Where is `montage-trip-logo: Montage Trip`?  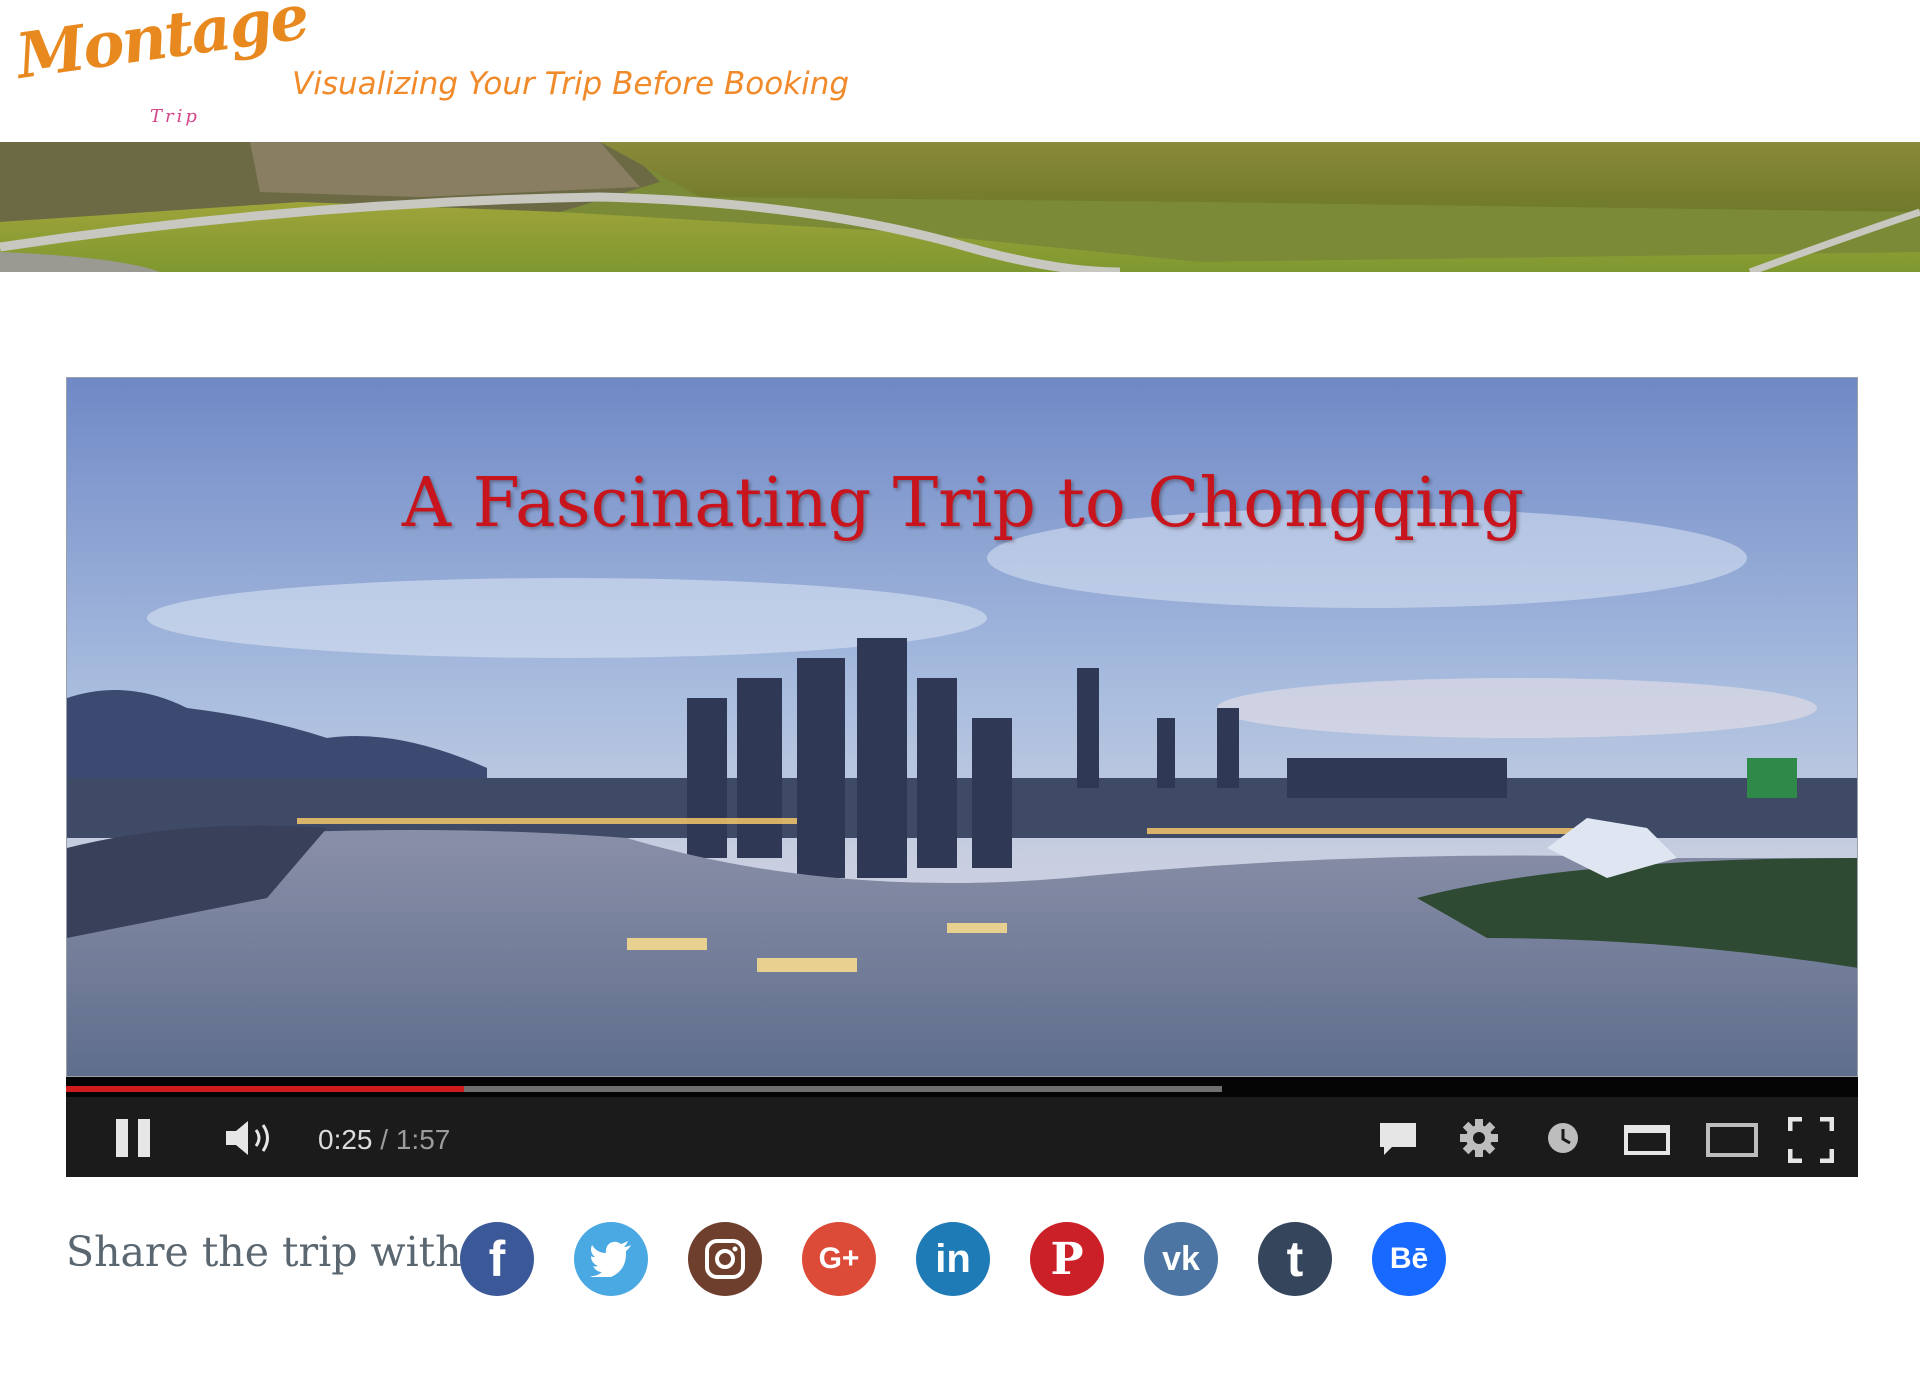 montage-trip-logo: Montage Trip is located at coordinates (162, 67).